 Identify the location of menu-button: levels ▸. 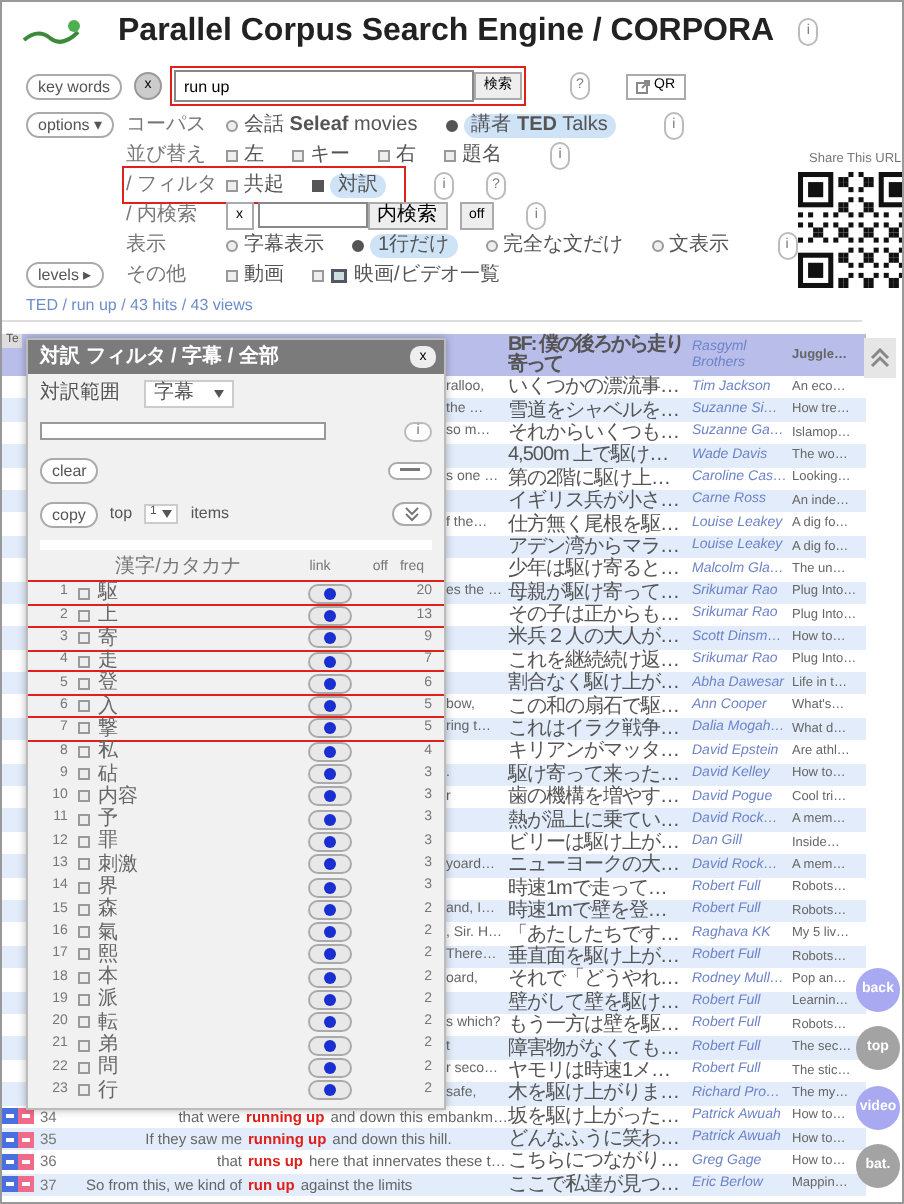
(65, 275).